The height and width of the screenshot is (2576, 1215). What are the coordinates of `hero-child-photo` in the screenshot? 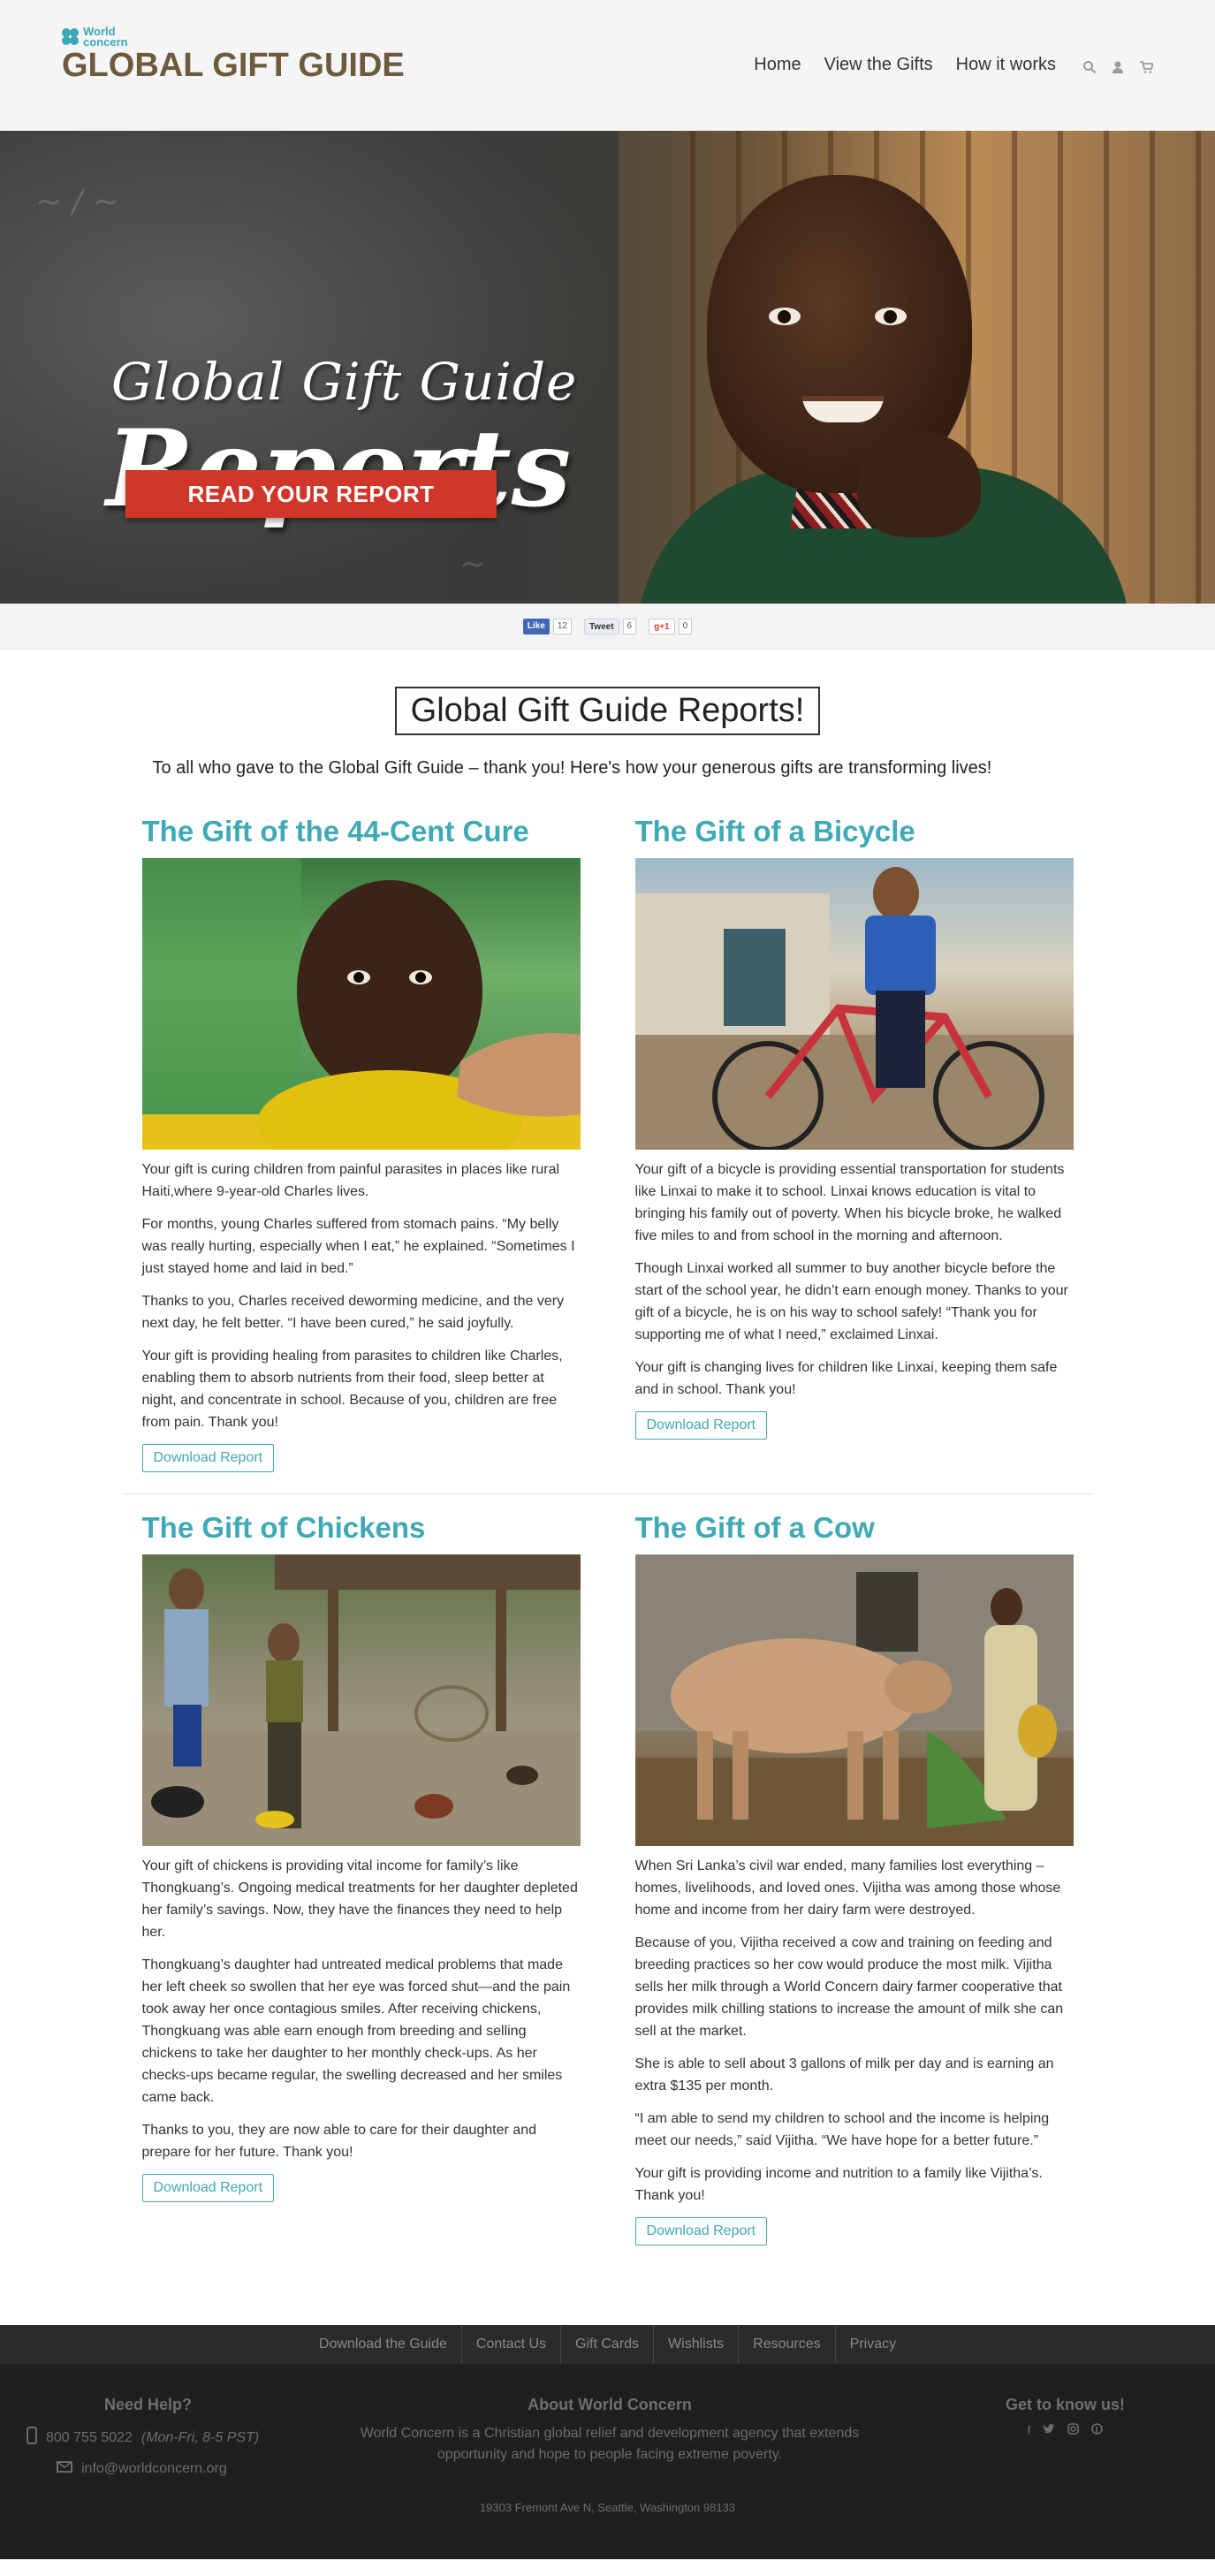 It's located at (884, 376).